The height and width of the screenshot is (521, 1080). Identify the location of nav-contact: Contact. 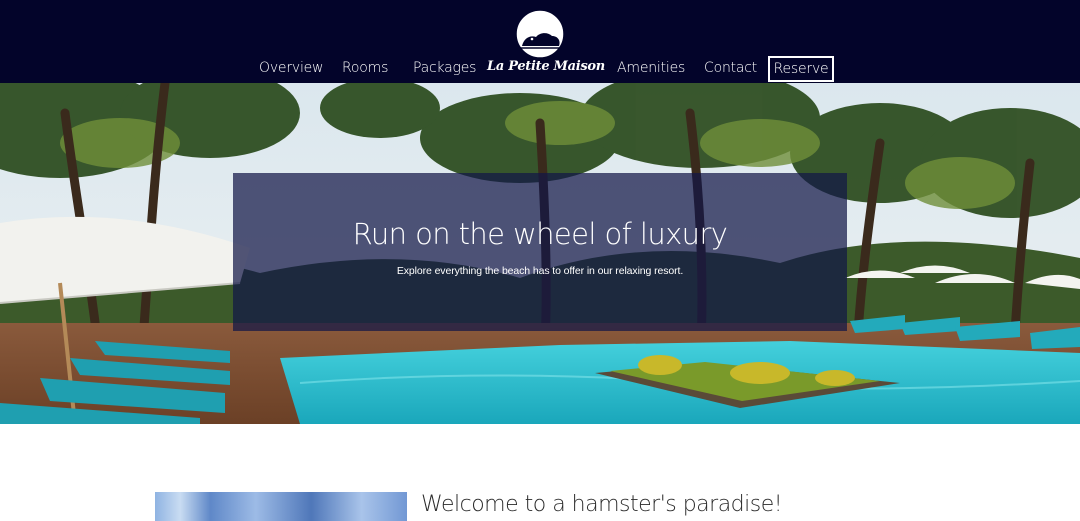
(730, 68).